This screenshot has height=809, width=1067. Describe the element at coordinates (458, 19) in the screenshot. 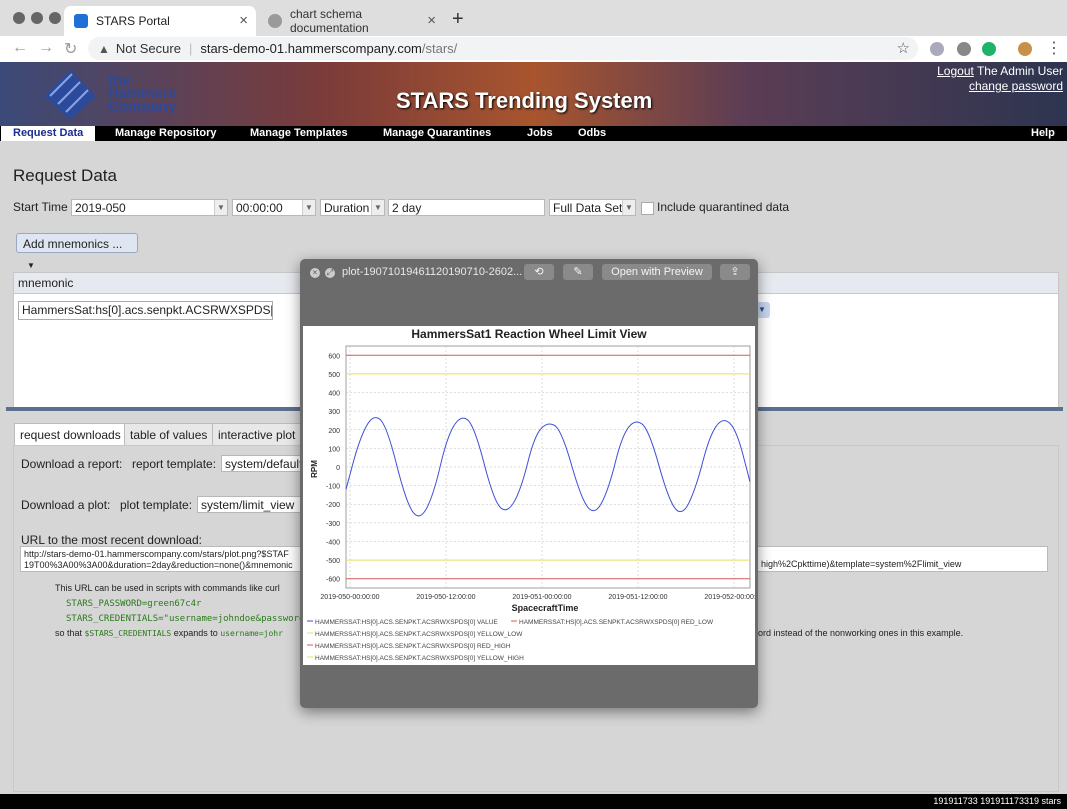

I see `new-tab-icon: +` at that location.